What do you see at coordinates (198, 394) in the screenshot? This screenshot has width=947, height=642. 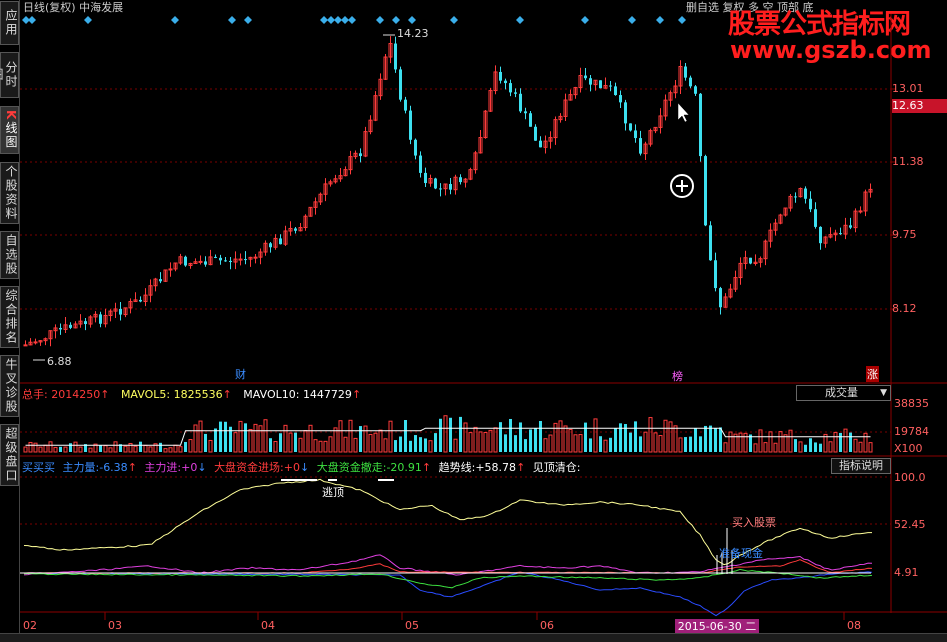 I see `mavol5-value: 1825536` at bounding box center [198, 394].